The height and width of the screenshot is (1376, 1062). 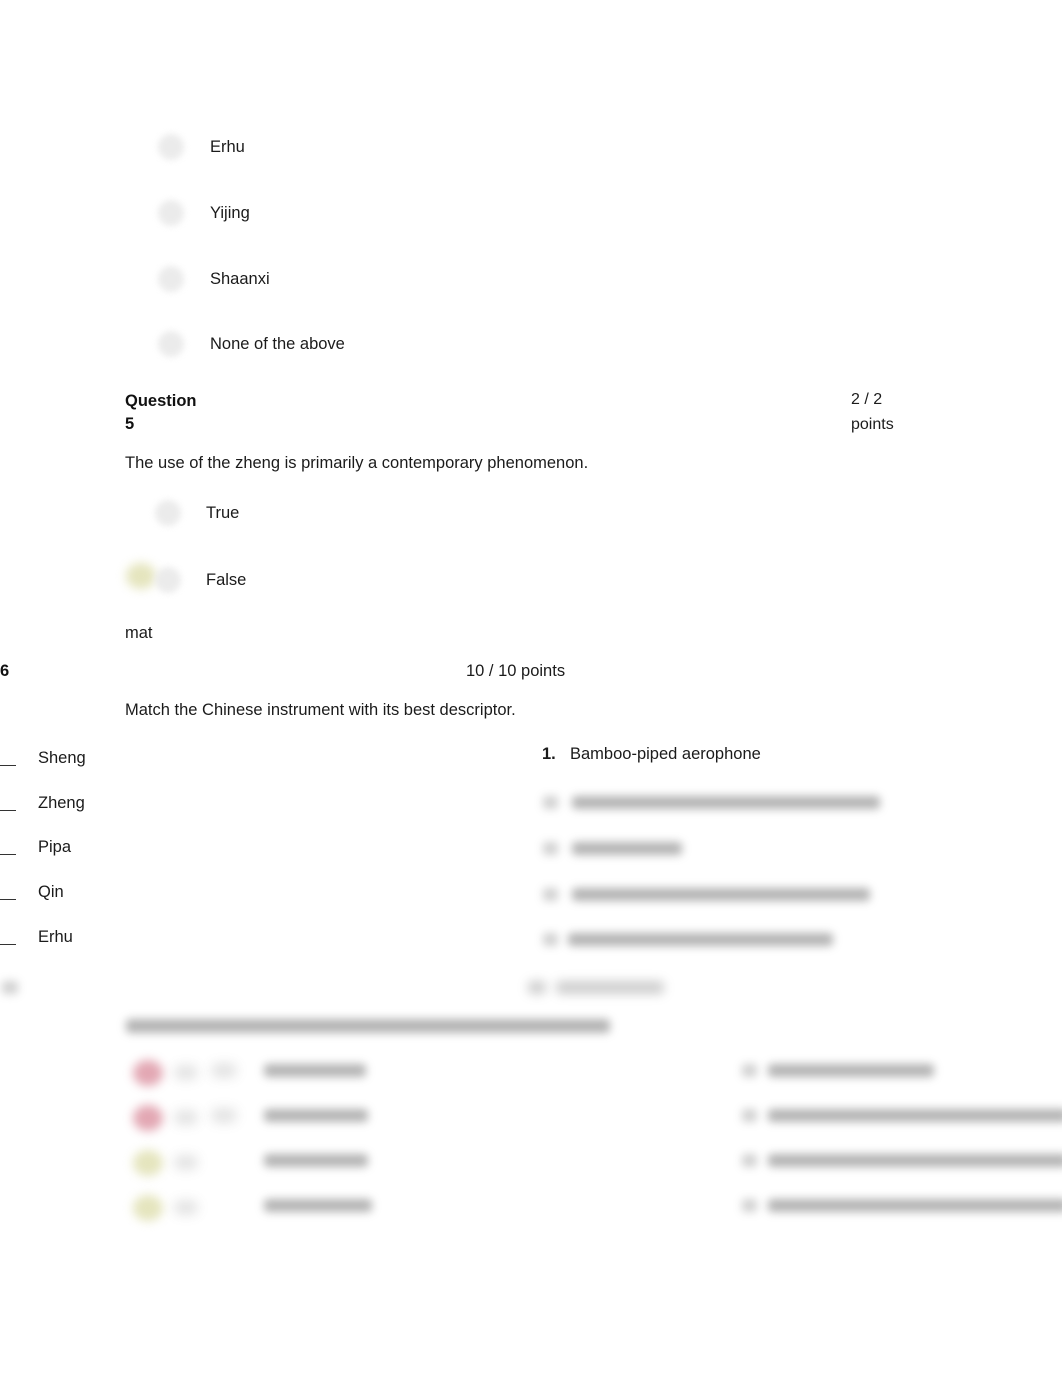 What do you see at coordinates (55, 846) in the screenshot?
I see `match-item-label: Pipa` at bounding box center [55, 846].